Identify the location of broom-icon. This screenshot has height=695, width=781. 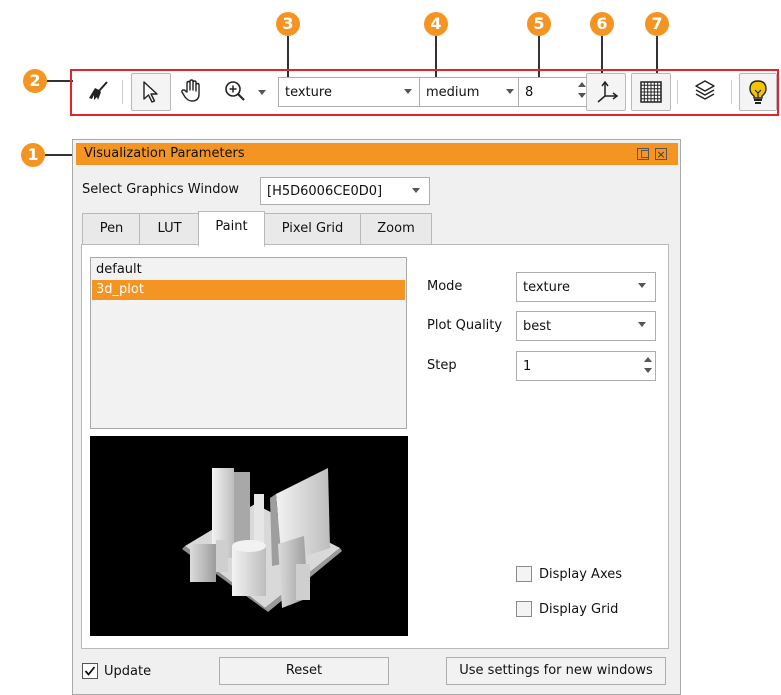
(98, 90).